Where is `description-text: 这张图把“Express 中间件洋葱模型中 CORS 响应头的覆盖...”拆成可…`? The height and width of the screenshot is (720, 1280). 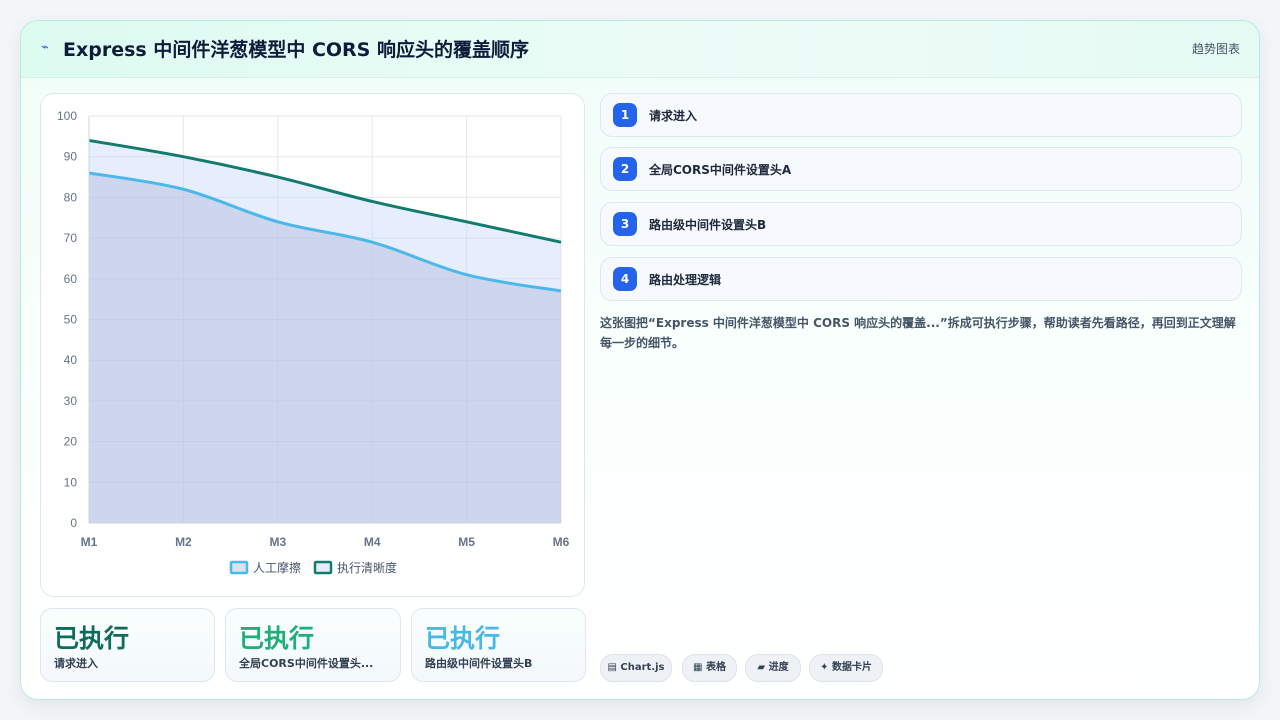 description-text: 这张图把“Express 中间件洋葱模型中 CORS 响应头的覆盖...”拆成可… is located at coordinates (918, 333).